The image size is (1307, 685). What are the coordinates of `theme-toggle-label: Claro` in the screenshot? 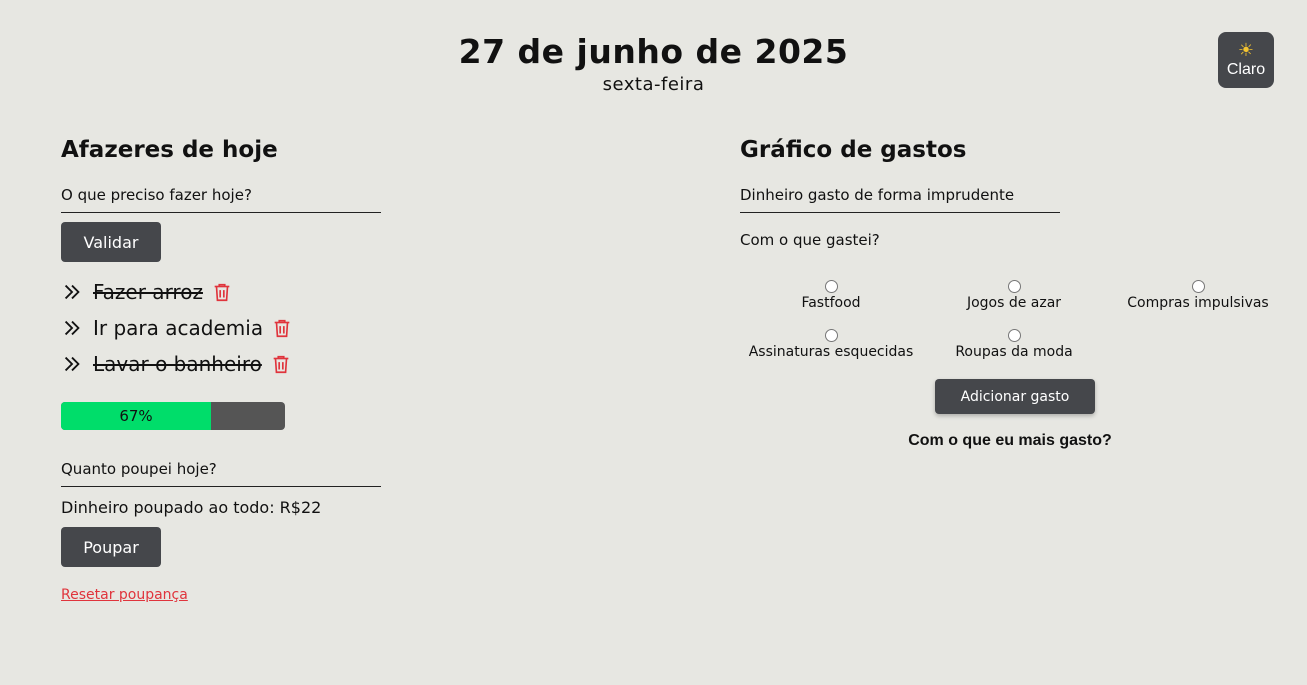 It's located at (1246, 69).